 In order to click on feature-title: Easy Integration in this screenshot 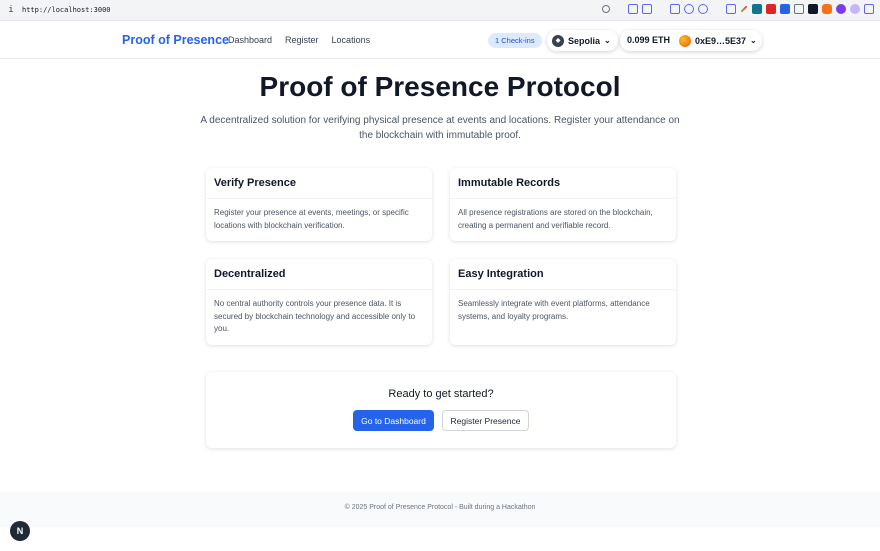, I will do `click(563, 274)`.